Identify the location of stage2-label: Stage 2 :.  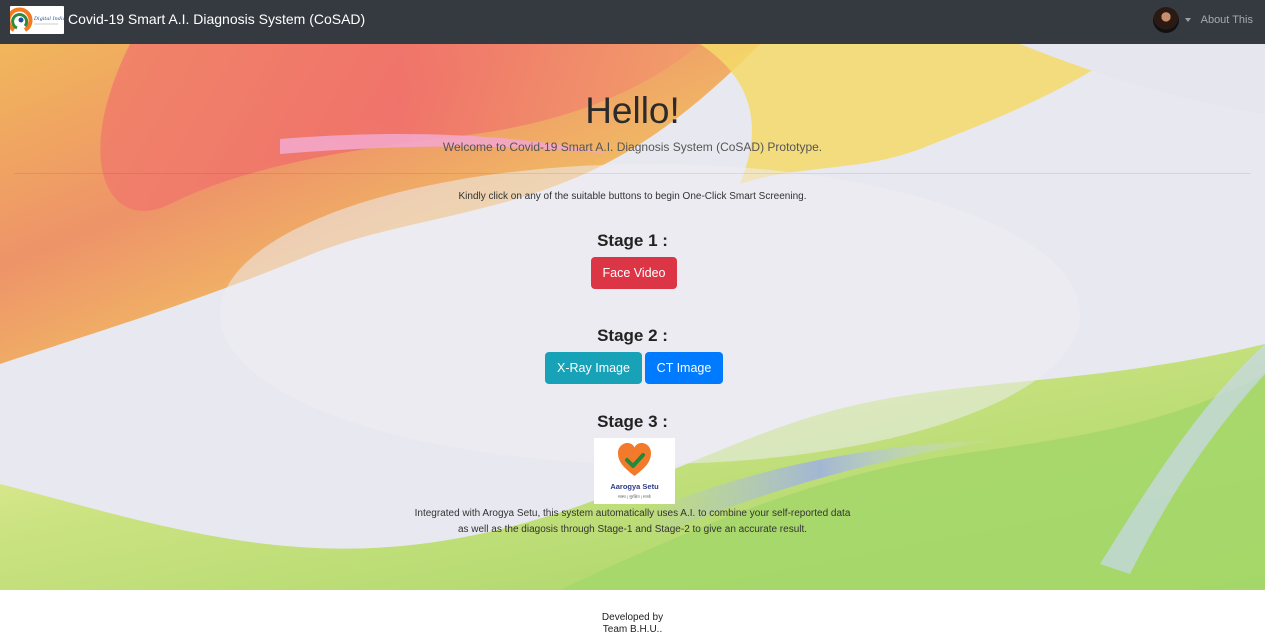
(632, 335).